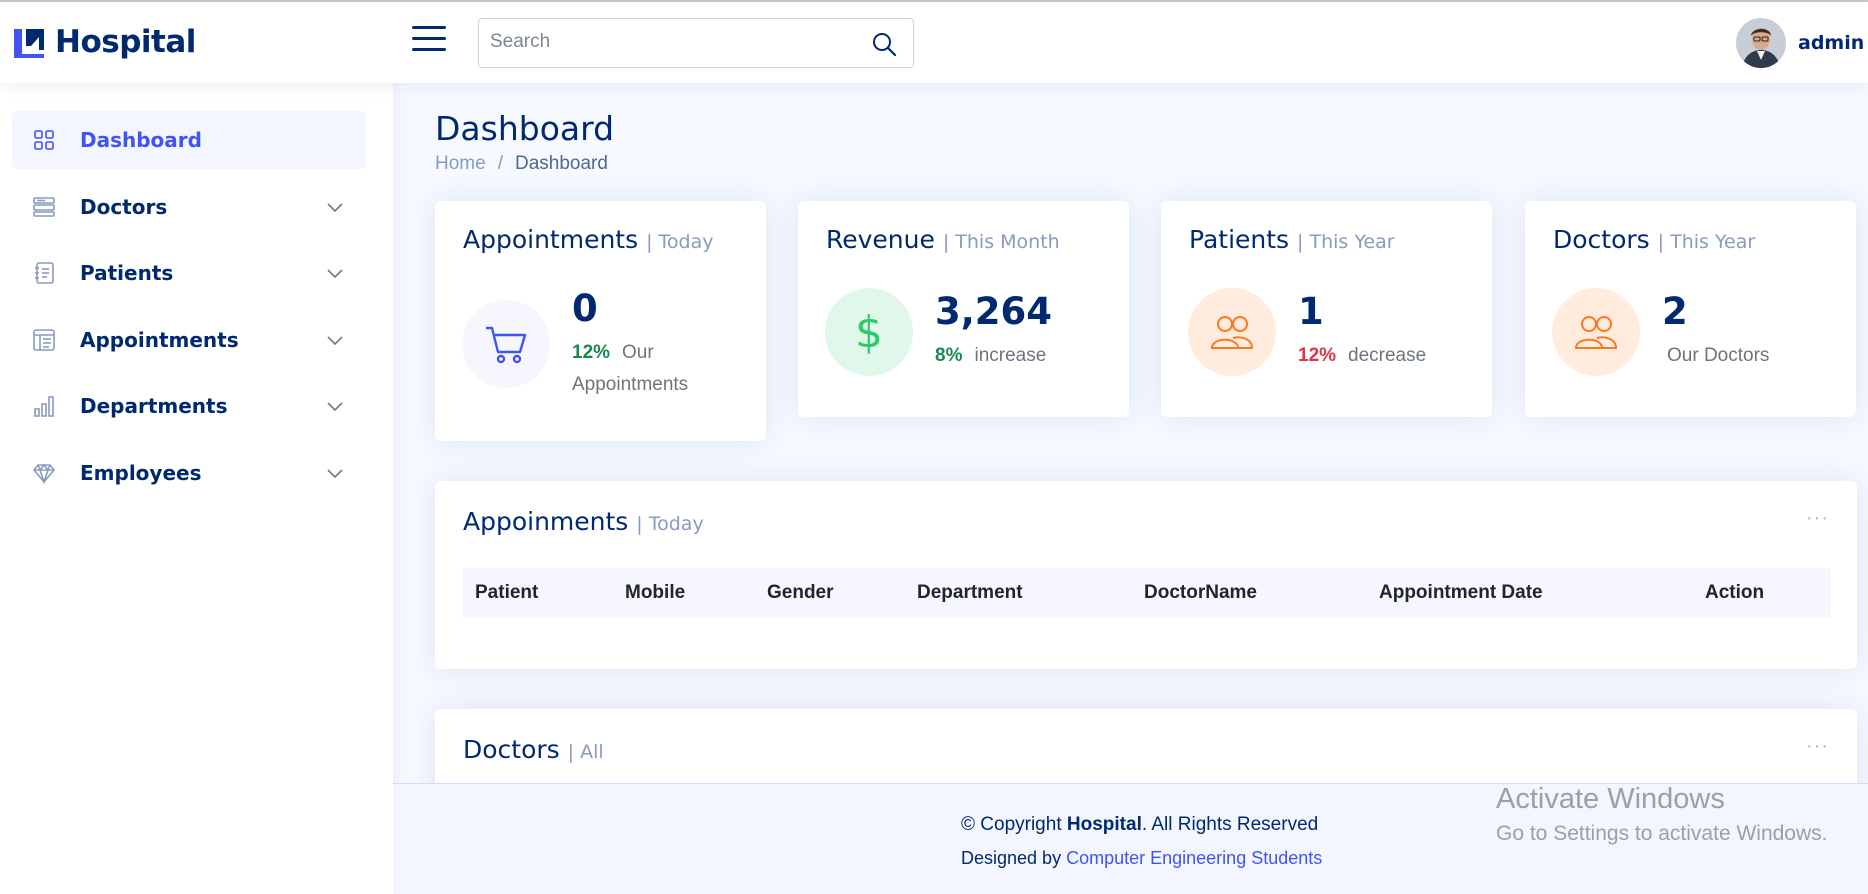 Image resolution: width=1868 pixels, height=894 pixels. Describe the element at coordinates (561, 163) in the screenshot. I see `breadcrumb-current: Dashboard` at that location.